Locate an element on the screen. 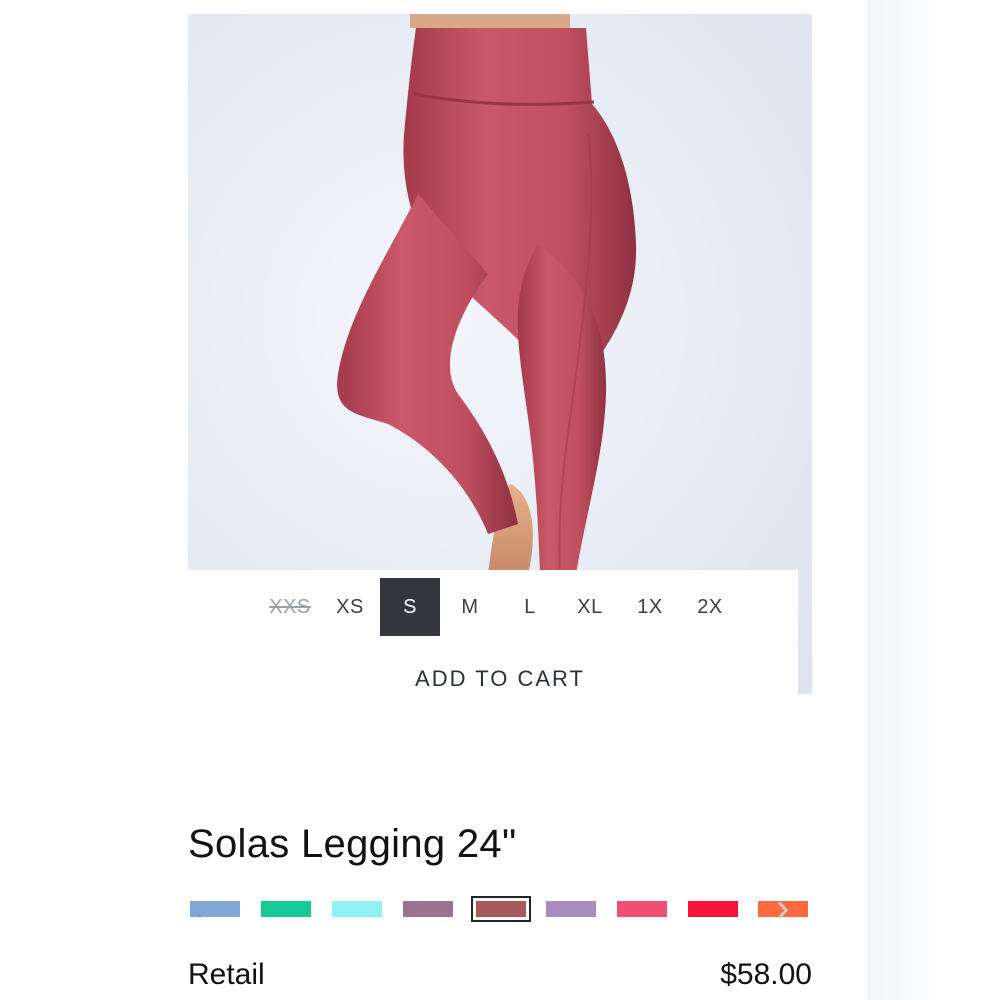  price-label: Retail is located at coordinates (226, 974).